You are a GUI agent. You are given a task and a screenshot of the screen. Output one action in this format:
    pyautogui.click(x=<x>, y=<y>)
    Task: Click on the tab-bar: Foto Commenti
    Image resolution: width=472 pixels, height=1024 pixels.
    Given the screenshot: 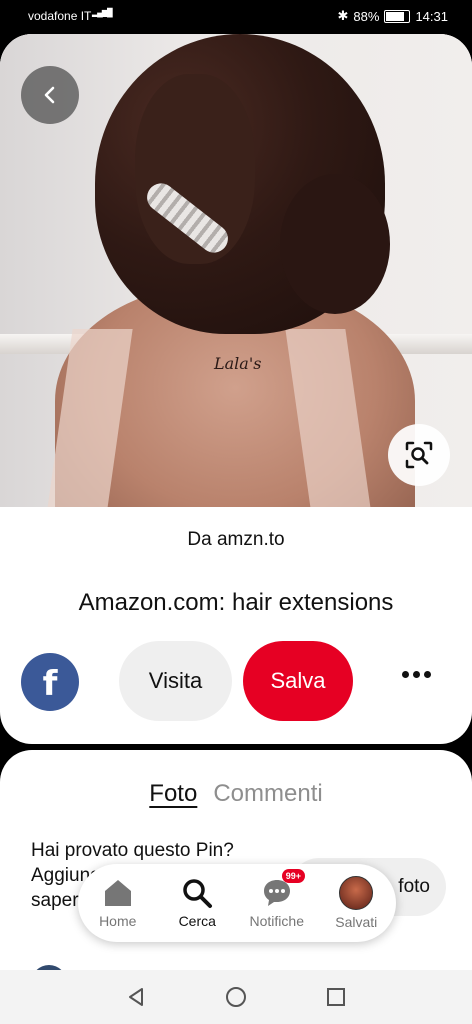 What is the action you would take?
    pyautogui.click(x=236, y=794)
    